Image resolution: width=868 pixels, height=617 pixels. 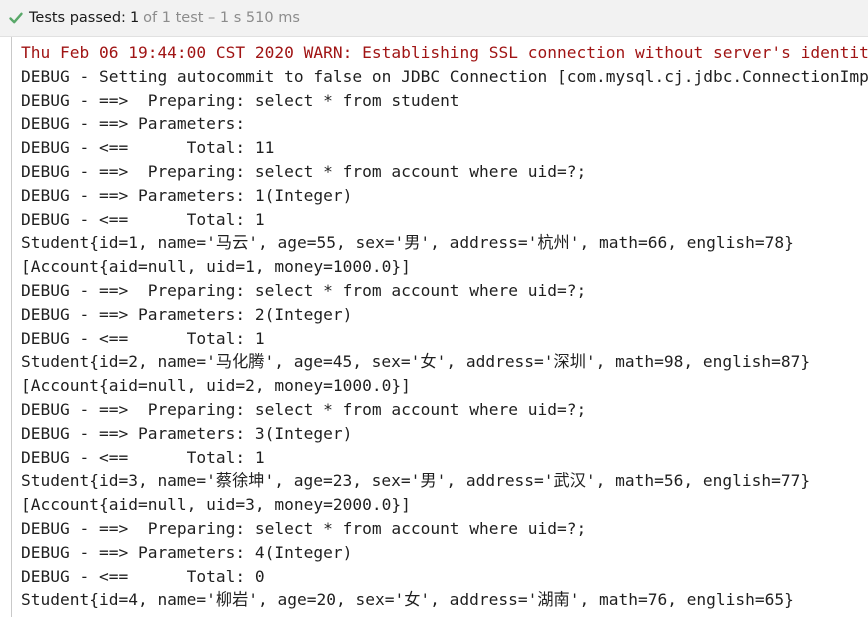 I want to click on console-line: DEBUG - ==> Parameters: 4(Integer), so click(x=187, y=552).